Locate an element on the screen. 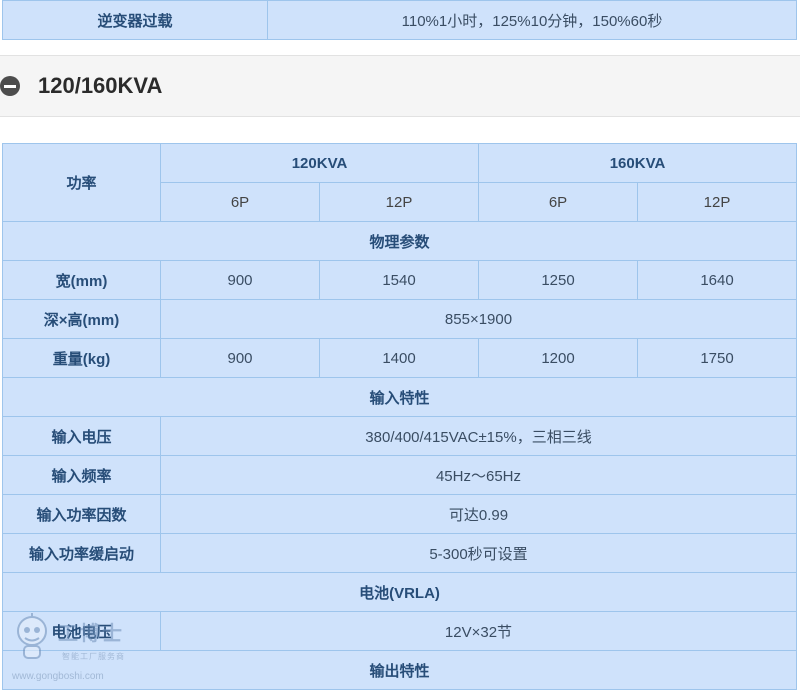  group-header-input: 输入特性 is located at coordinates (399, 397).